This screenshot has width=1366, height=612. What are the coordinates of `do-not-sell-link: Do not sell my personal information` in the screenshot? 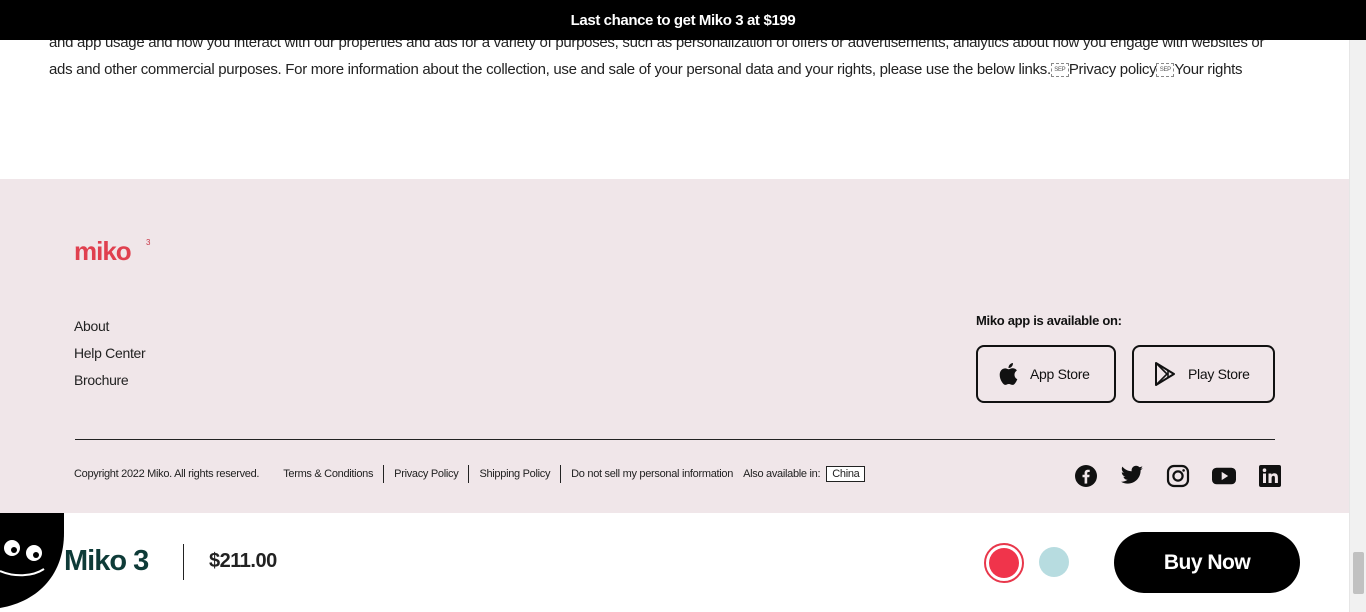 It's located at (652, 474).